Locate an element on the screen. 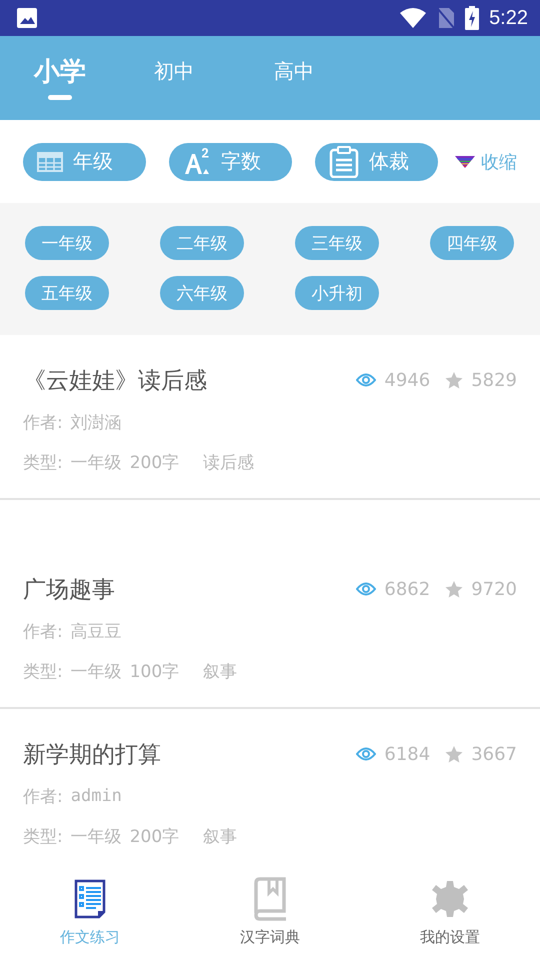 The height and width of the screenshot is (960, 540). favorite-count: 3667 is located at coordinates (494, 754).